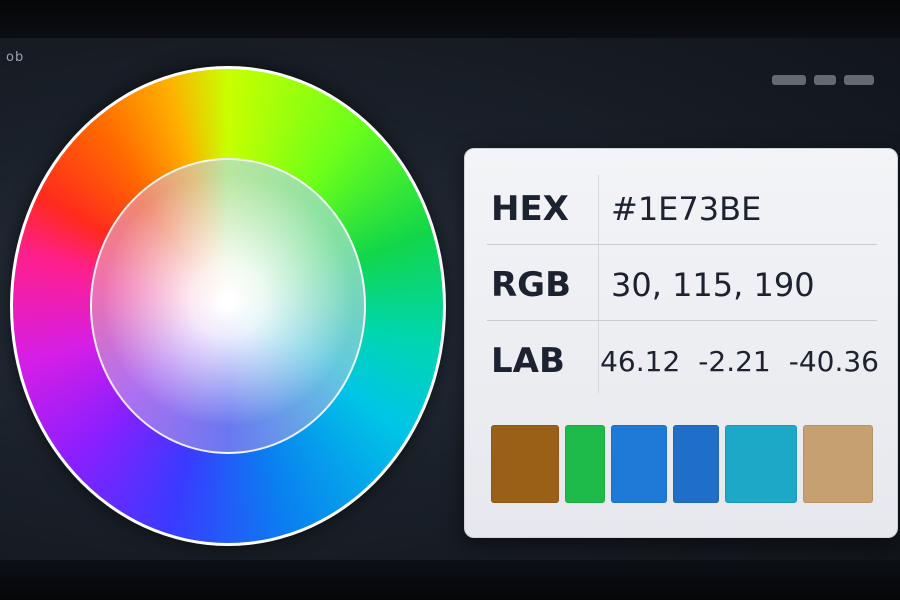  Describe the element at coordinates (531, 285) in the screenshot. I see `rgb-label: RGB` at that location.